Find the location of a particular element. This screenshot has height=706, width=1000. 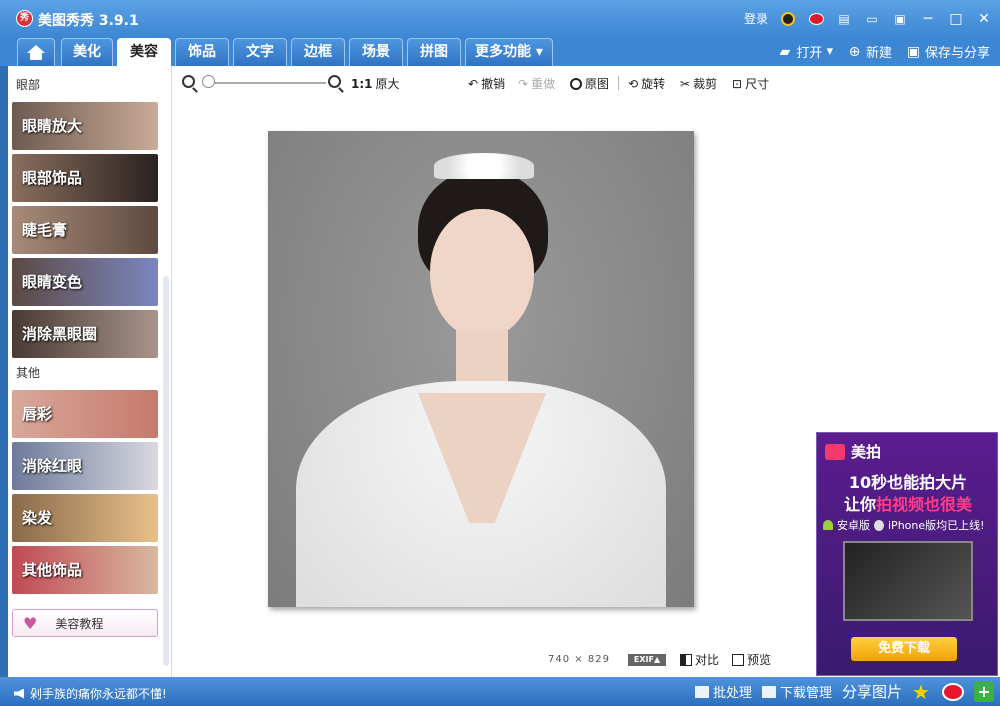

hand-heart-icon: ♥ is located at coordinates (30, 623).